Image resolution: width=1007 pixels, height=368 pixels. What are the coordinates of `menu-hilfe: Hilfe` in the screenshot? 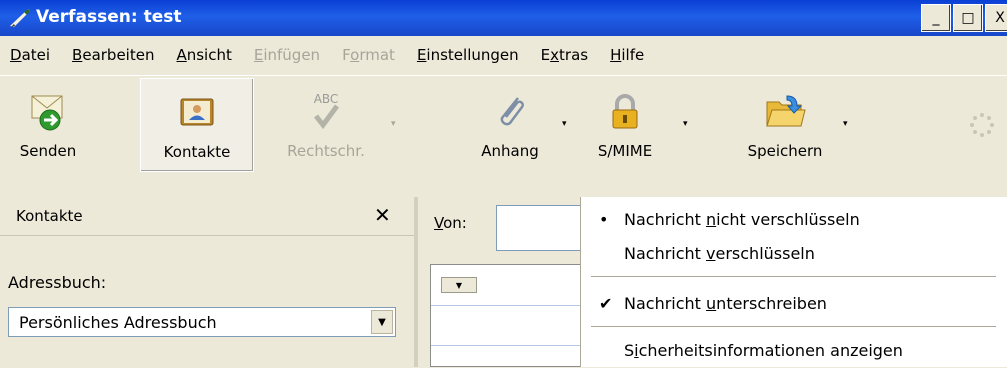 It's located at (627, 55).